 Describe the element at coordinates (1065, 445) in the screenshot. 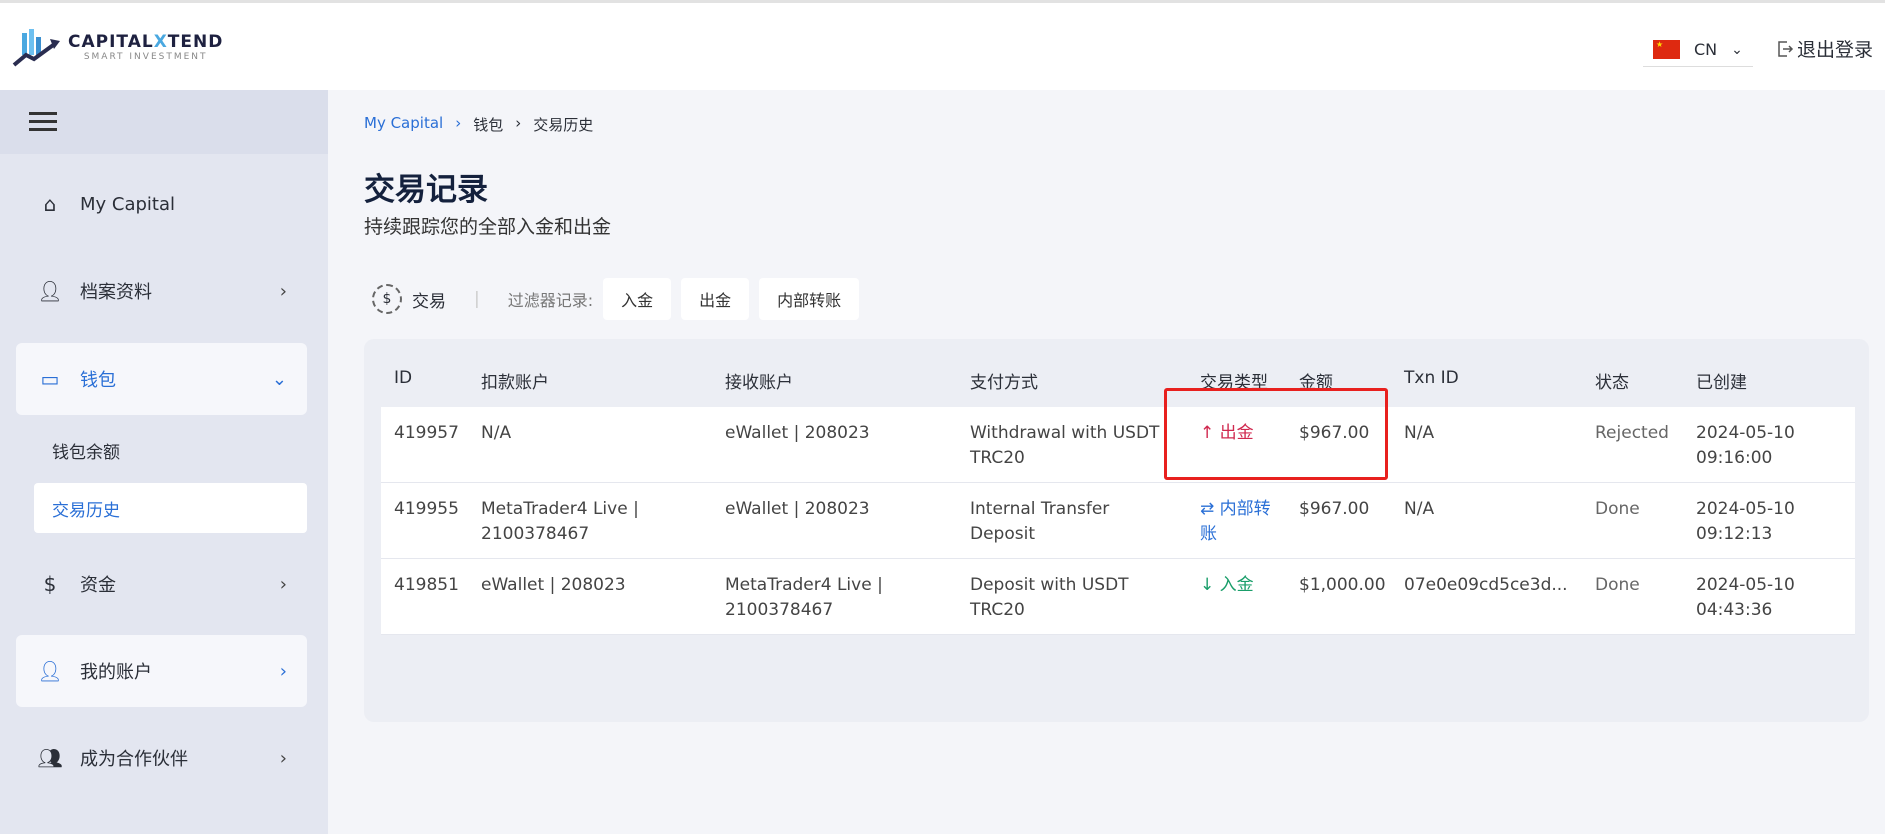

I see `cell-method: Withdrawal with USDT TRC20` at that location.